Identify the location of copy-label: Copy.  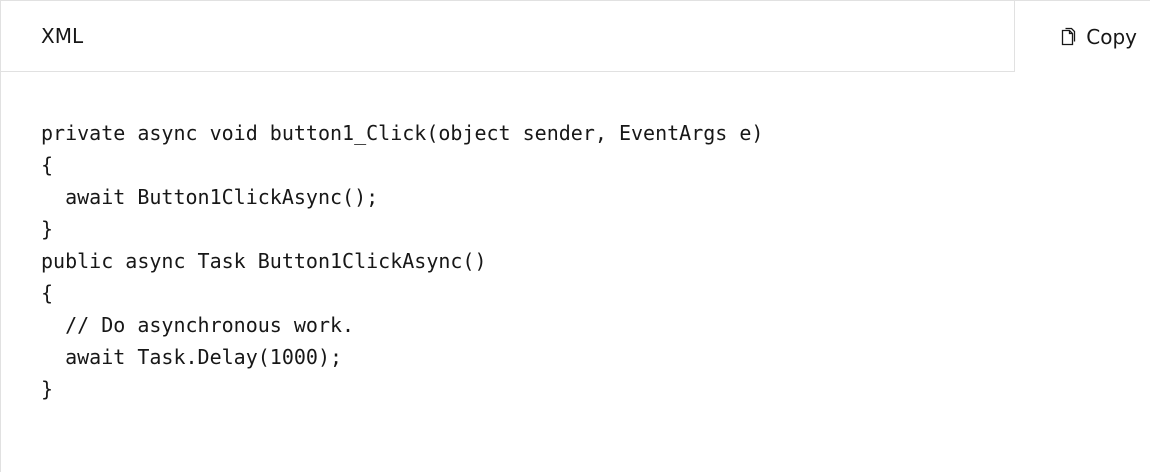
(1111, 36).